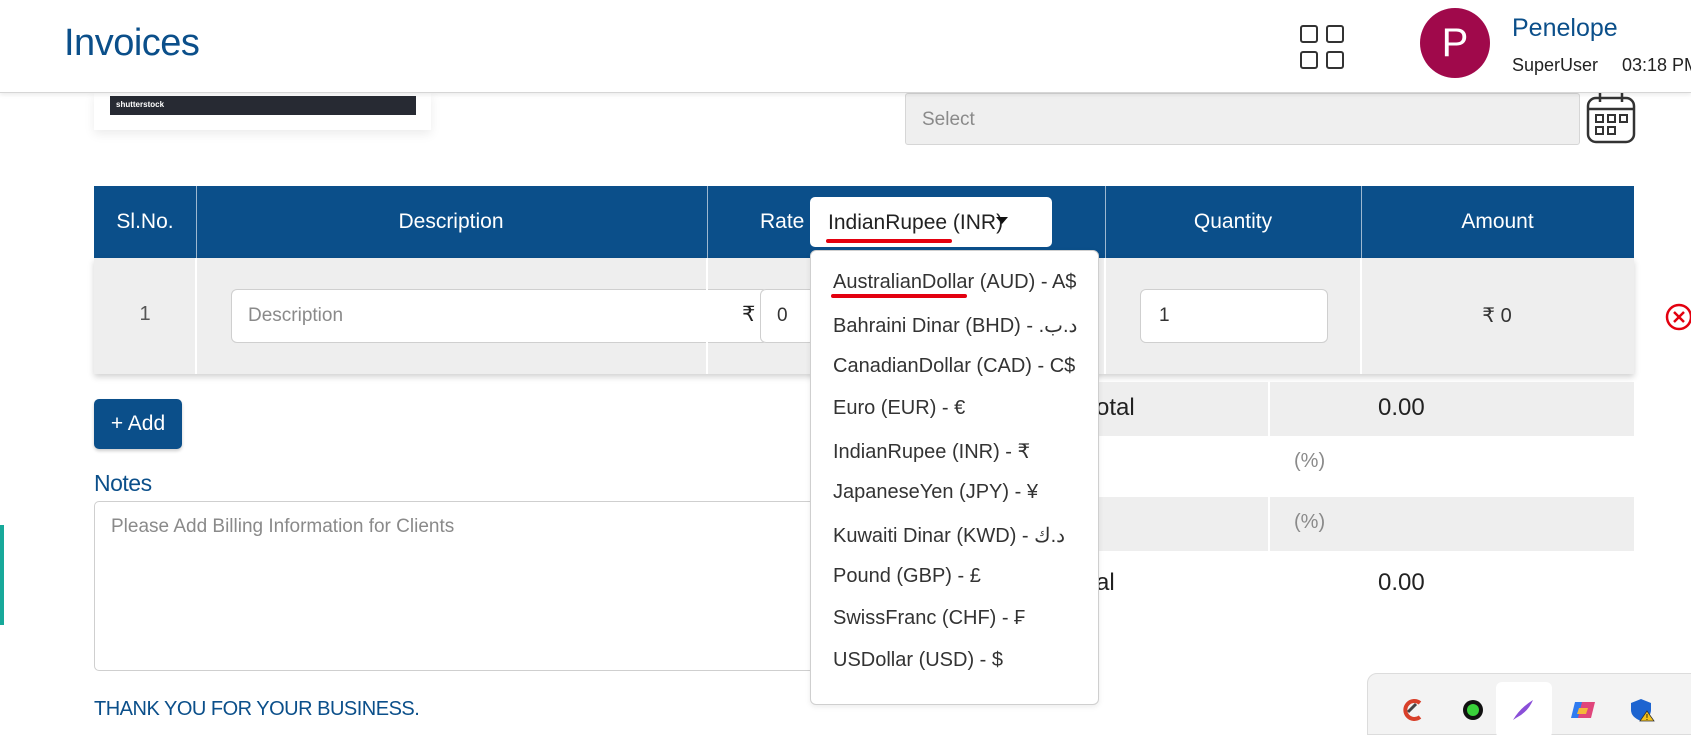  Describe the element at coordinates (1356, 524) in the screenshot. I see `discount-row: (%)` at that location.